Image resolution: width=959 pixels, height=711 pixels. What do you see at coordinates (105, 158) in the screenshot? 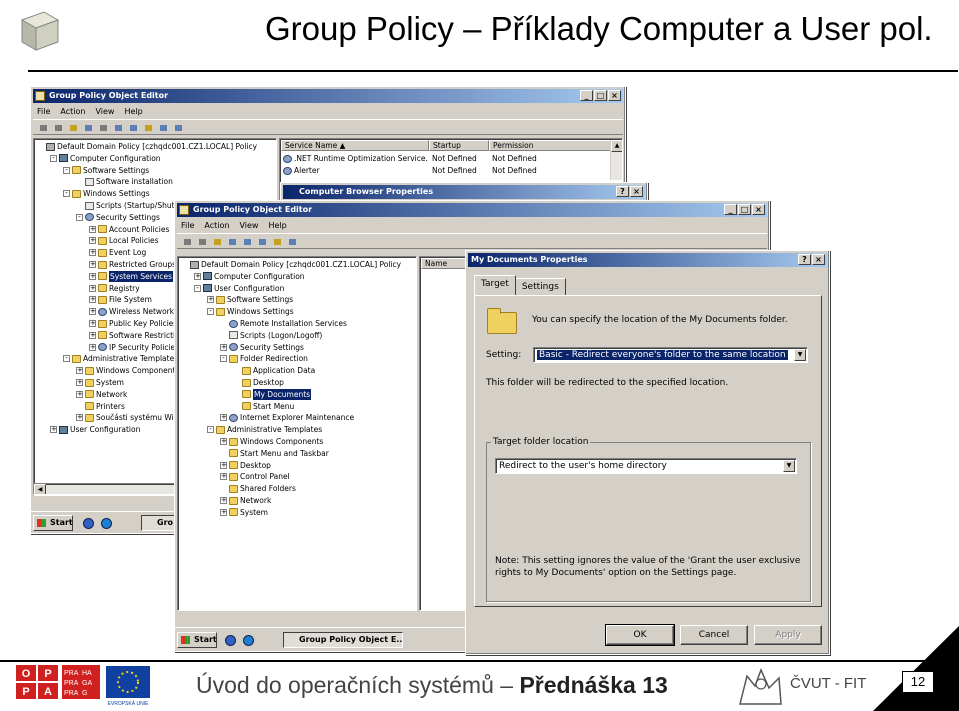
I see `tree-item: - Computer Configuration` at bounding box center [105, 158].